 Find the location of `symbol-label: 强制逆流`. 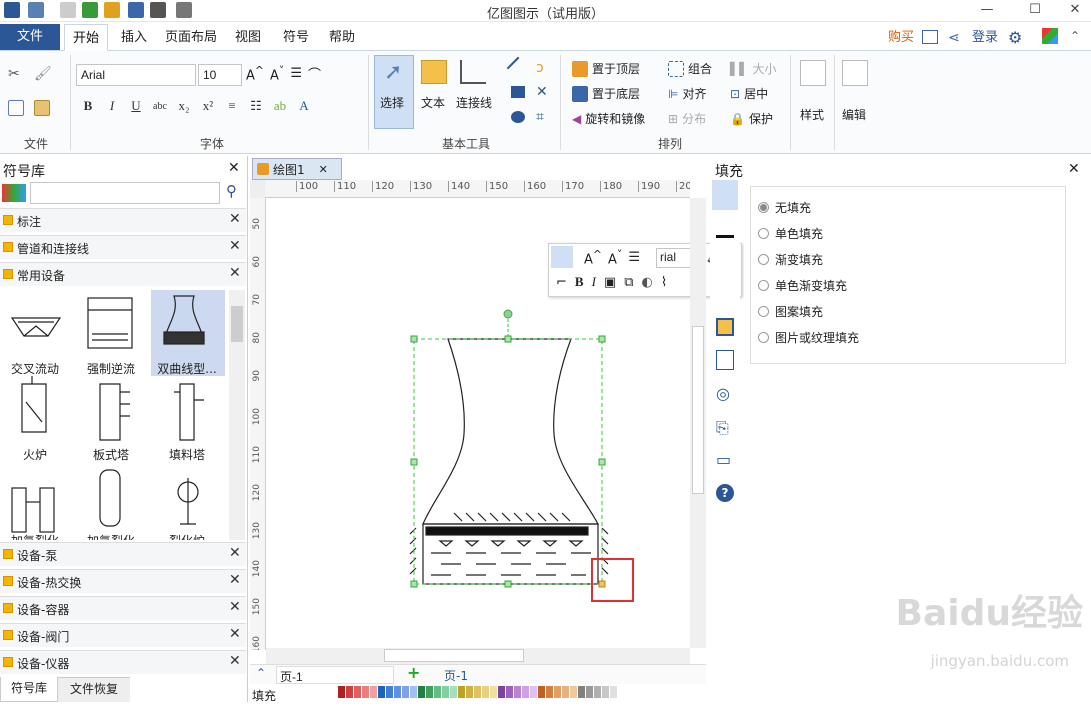

symbol-label: 强制逆流 is located at coordinates (111, 368).